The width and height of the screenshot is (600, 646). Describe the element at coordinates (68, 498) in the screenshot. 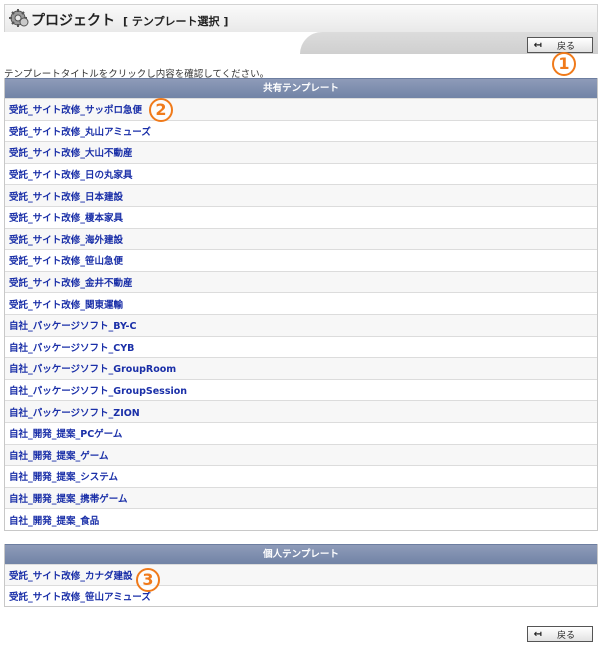

I see `template-link: 自社_開発_提案_携帯ゲーム` at that location.